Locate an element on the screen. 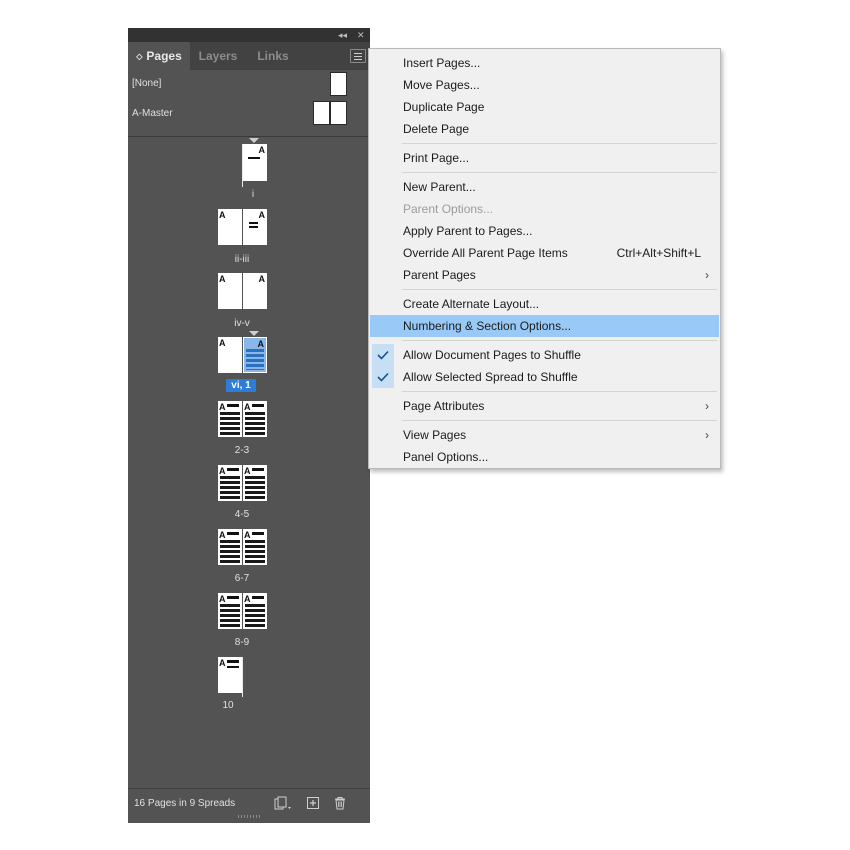 Image resolution: width=850 pixels, height=850 pixels. tab-pages: ◇ Pages is located at coordinates (159, 56).